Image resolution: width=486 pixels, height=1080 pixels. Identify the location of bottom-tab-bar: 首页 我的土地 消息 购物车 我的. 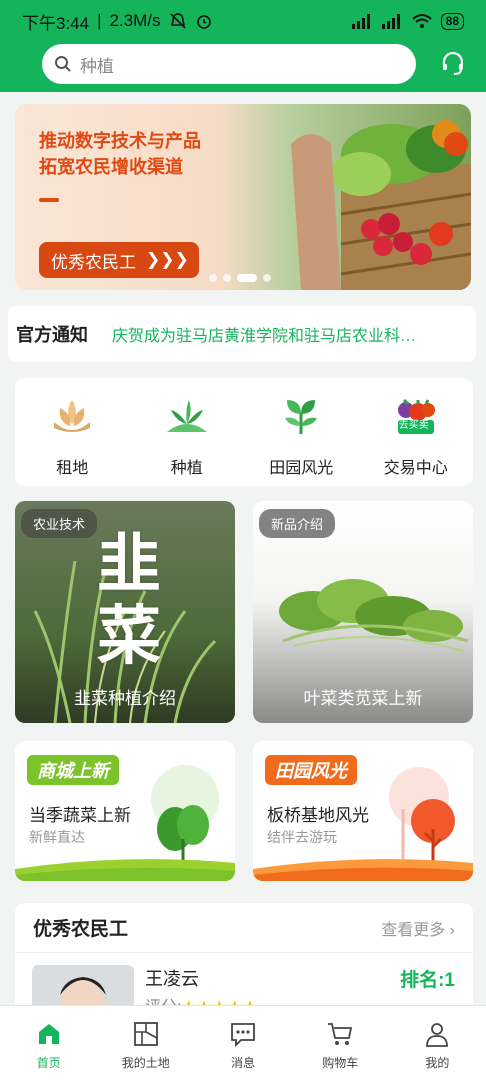
(243, 1042).